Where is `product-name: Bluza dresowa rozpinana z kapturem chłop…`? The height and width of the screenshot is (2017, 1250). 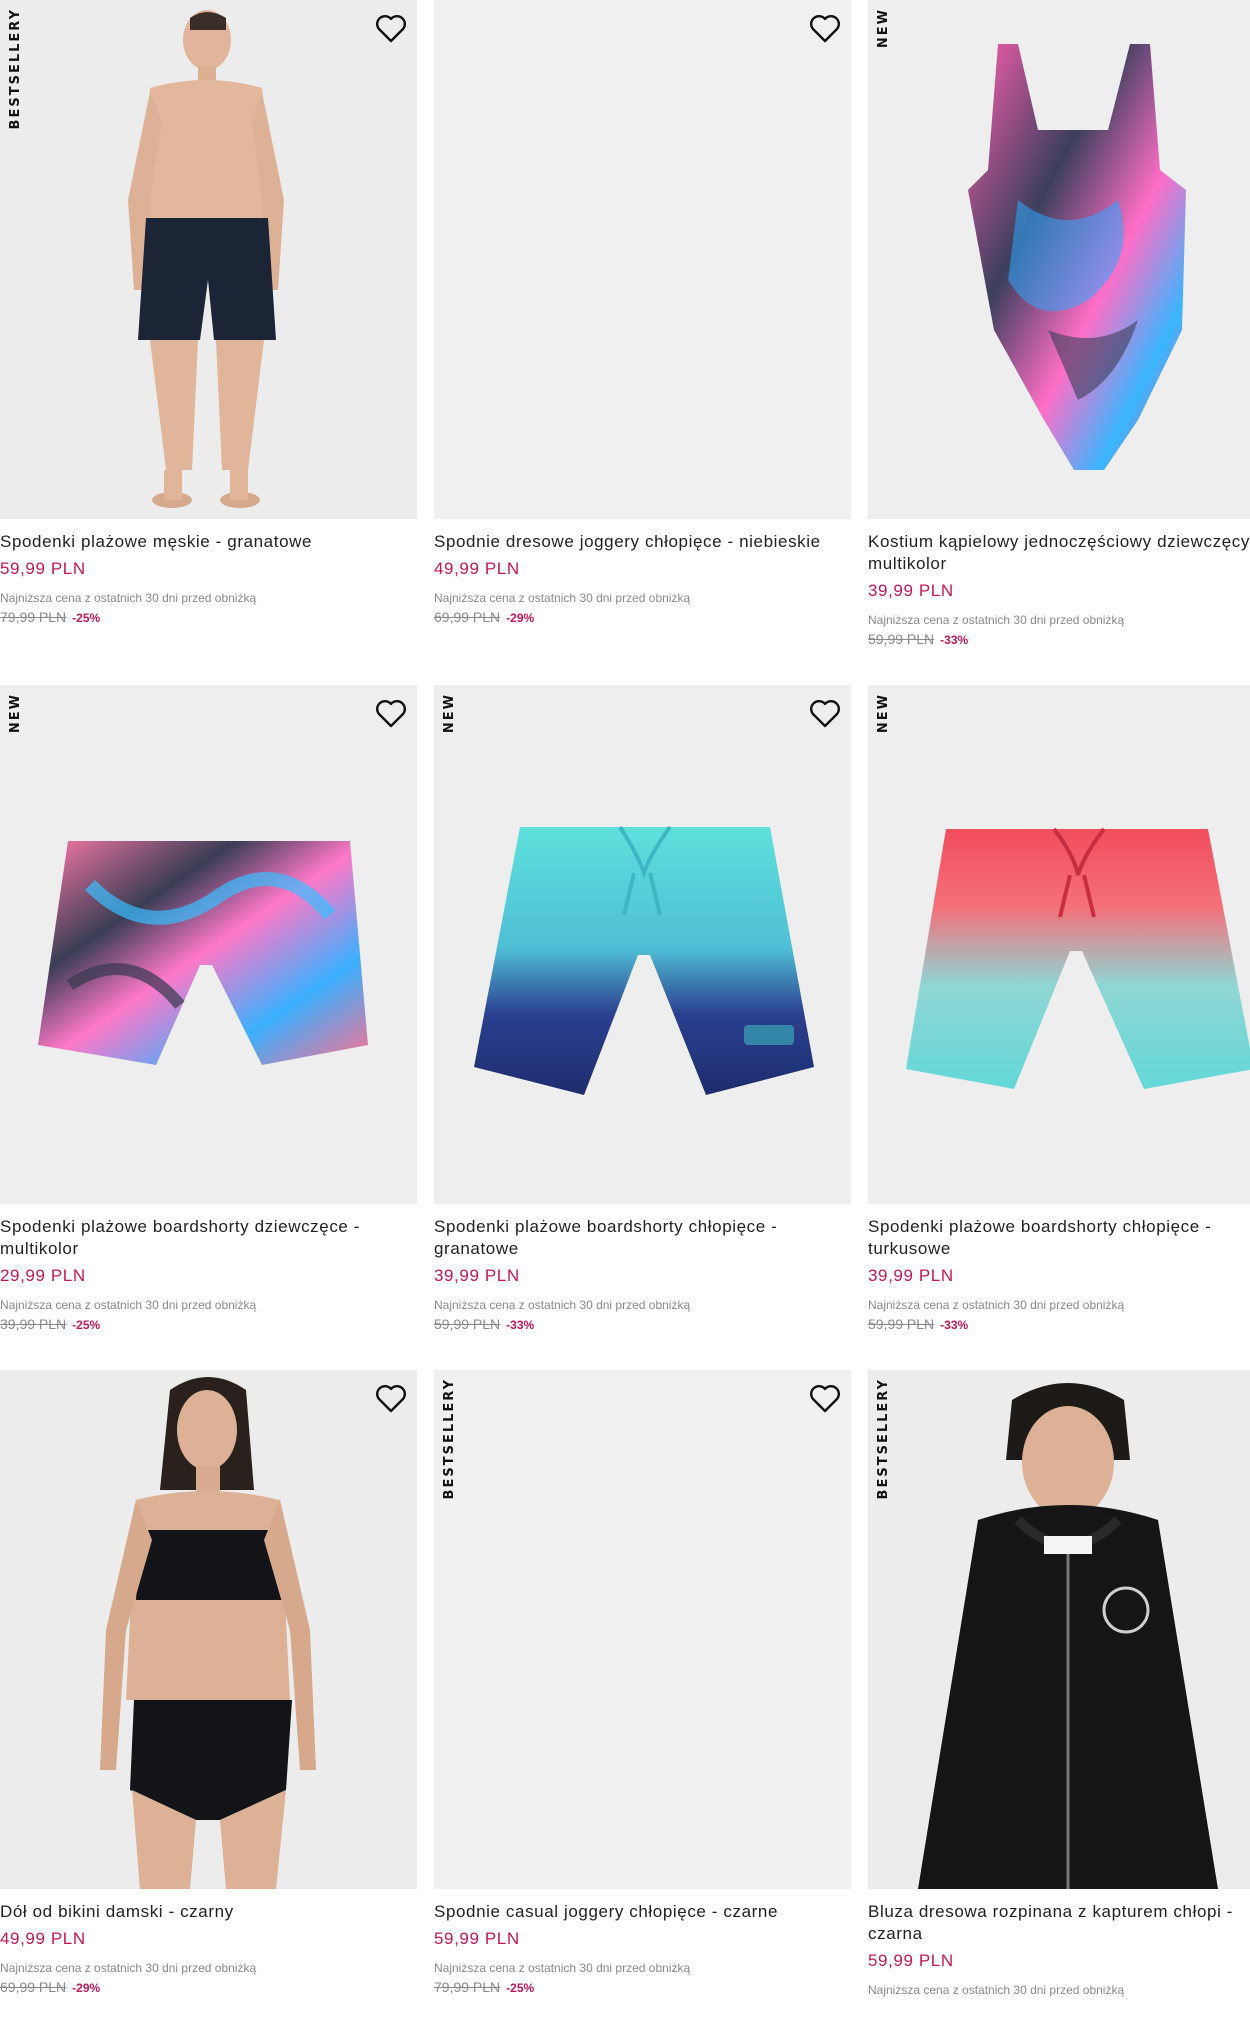
product-name: Bluza dresowa rozpinana z kapturem chłop… is located at coordinates (1059, 1923).